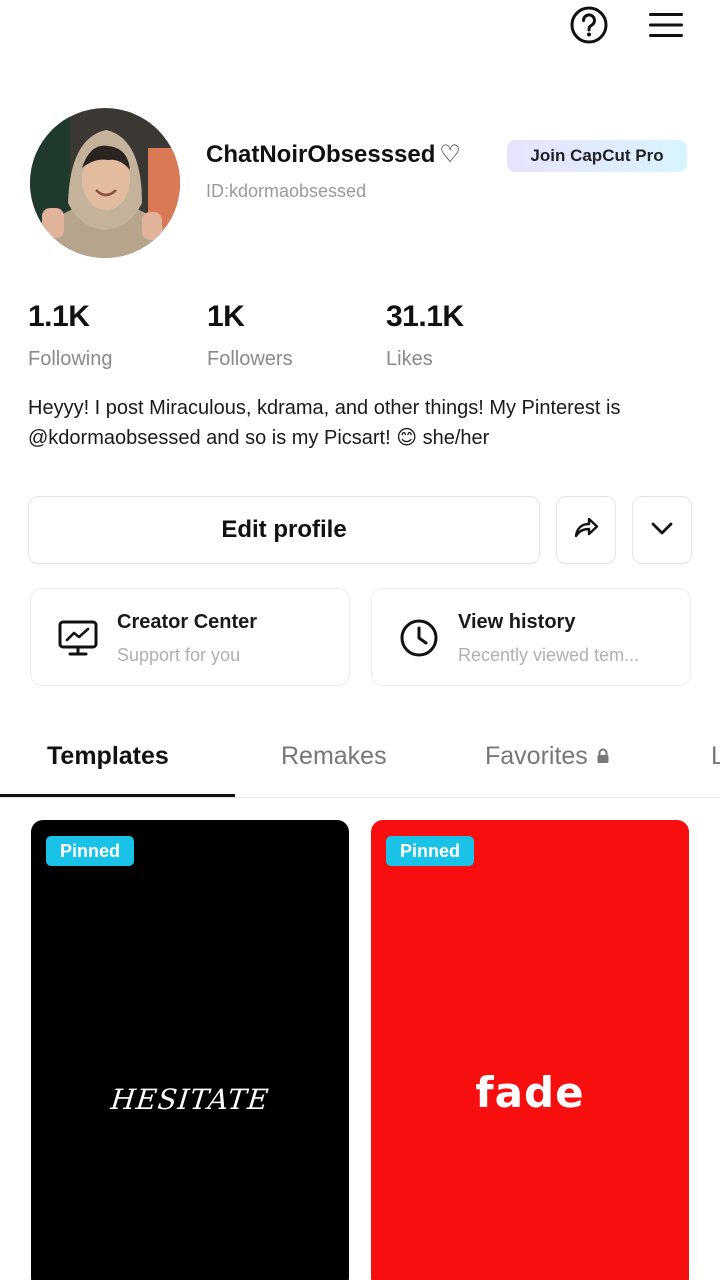 Image resolution: width=720 pixels, height=1280 pixels. What do you see at coordinates (536, 756) in the screenshot?
I see `tab-favorites-label: Favorites` at bounding box center [536, 756].